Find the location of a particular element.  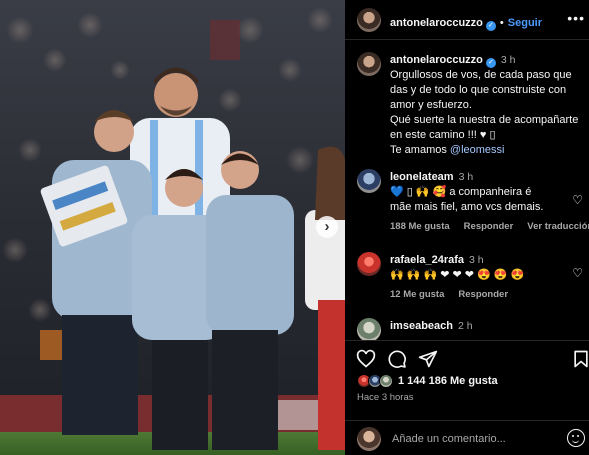

liker-avatar is located at coordinates (386, 381).